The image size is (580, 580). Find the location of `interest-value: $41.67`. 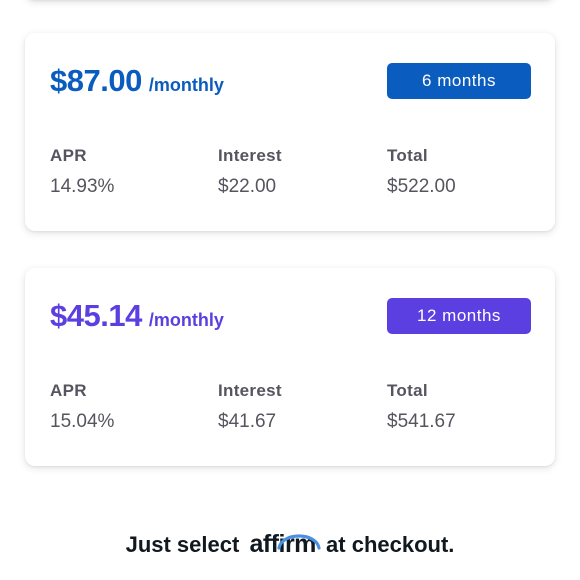

interest-value: $41.67 is located at coordinates (247, 421).